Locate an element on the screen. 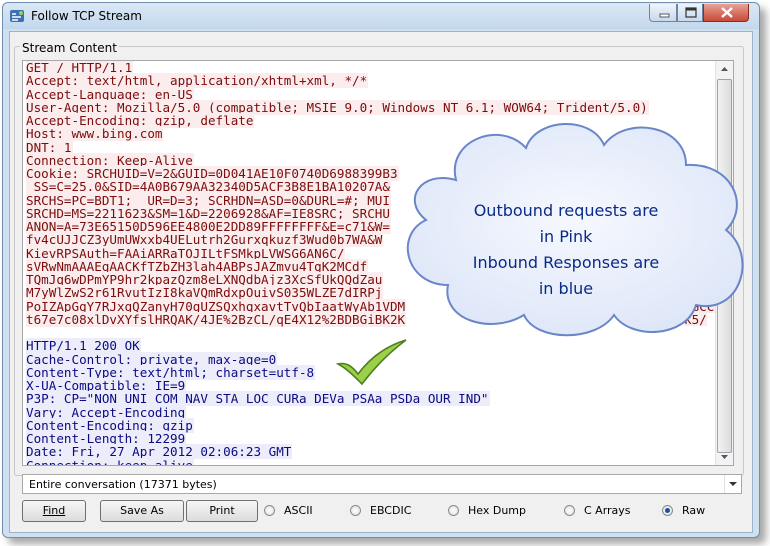  print-button: Print is located at coordinates (222, 511).